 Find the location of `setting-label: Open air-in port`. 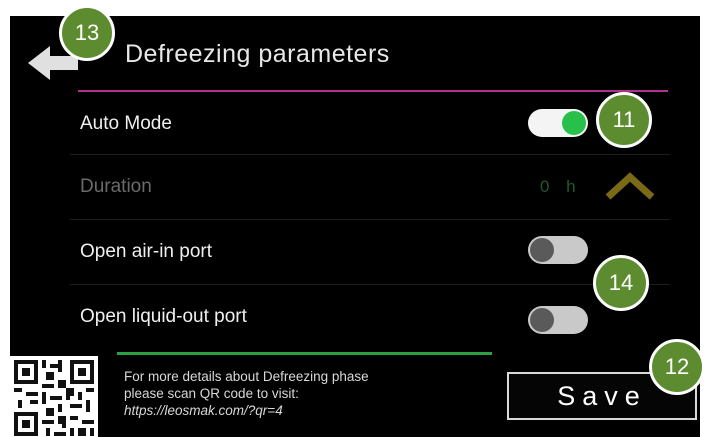

setting-label: Open air-in port is located at coordinates (146, 251).